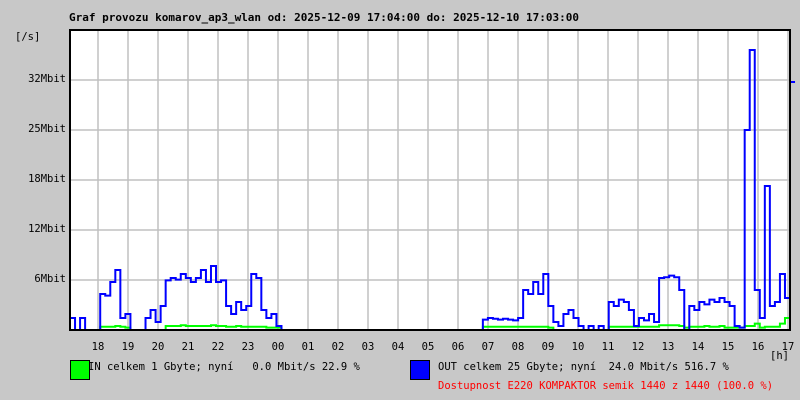  I want to click on x-tick-label: 08, so click(518, 347).